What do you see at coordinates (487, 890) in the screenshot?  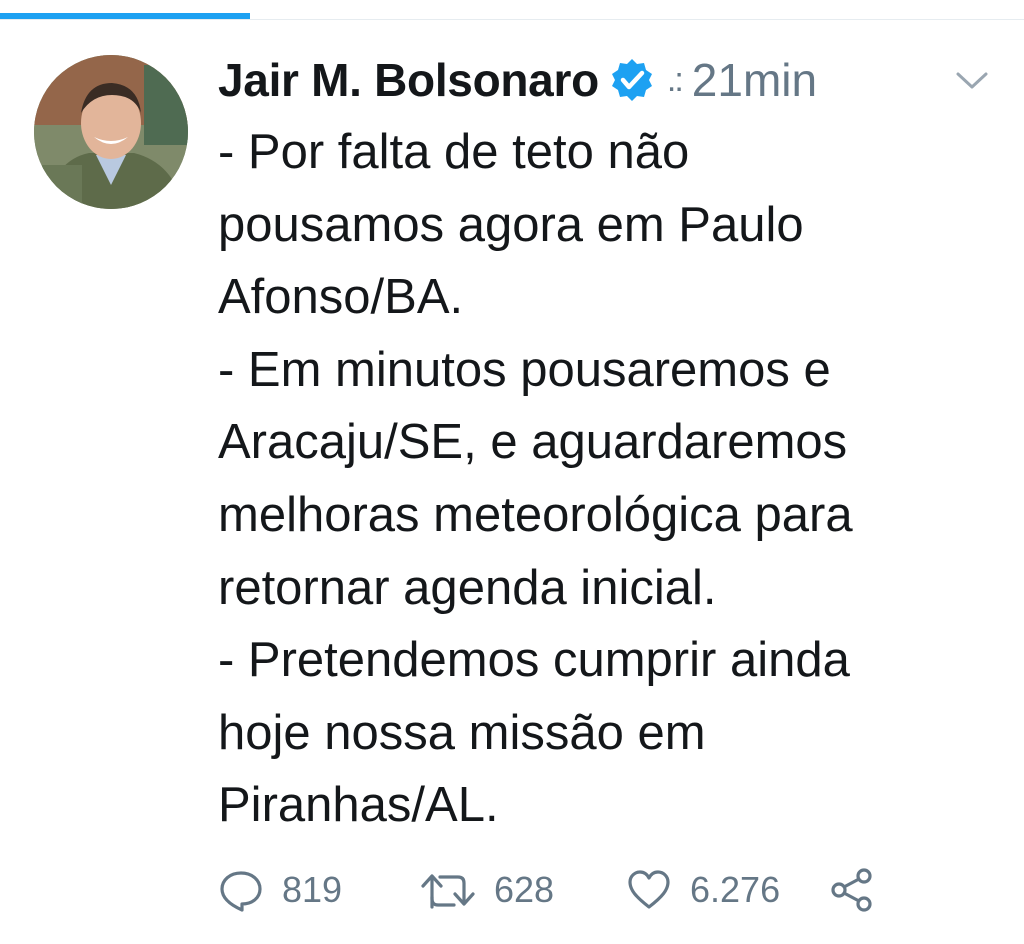 I see `retweet-button: 628` at bounding box center [487, 890].